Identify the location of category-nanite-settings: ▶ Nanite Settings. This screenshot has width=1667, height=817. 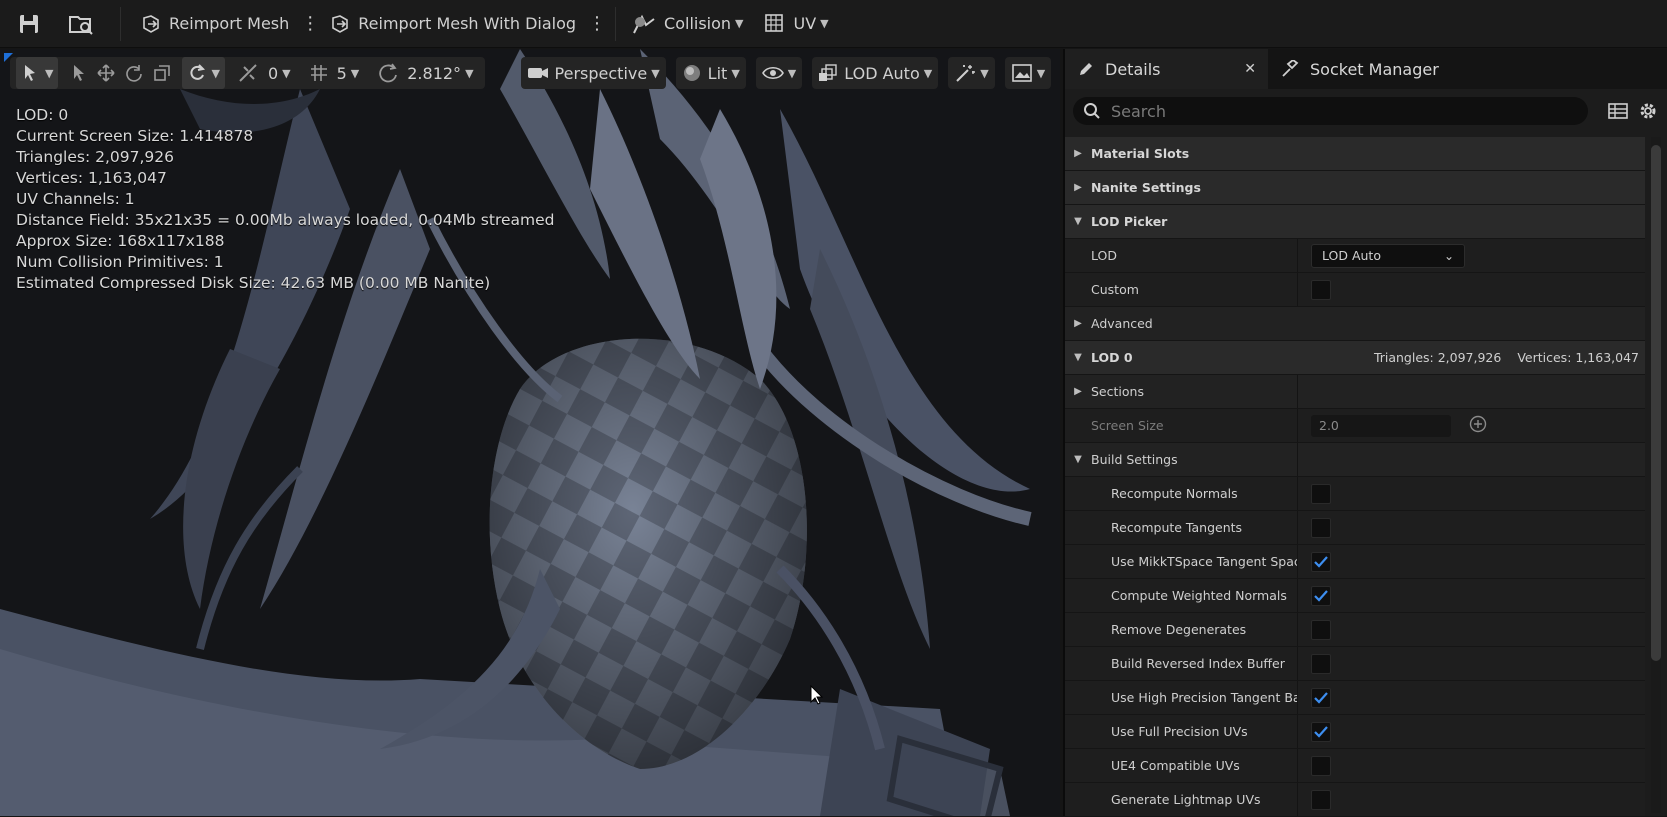
(1355, 188).